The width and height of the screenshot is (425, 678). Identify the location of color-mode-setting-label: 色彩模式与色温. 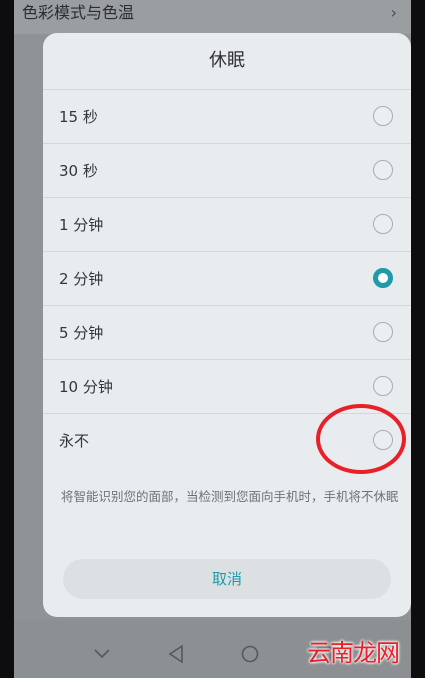
(78, 12).